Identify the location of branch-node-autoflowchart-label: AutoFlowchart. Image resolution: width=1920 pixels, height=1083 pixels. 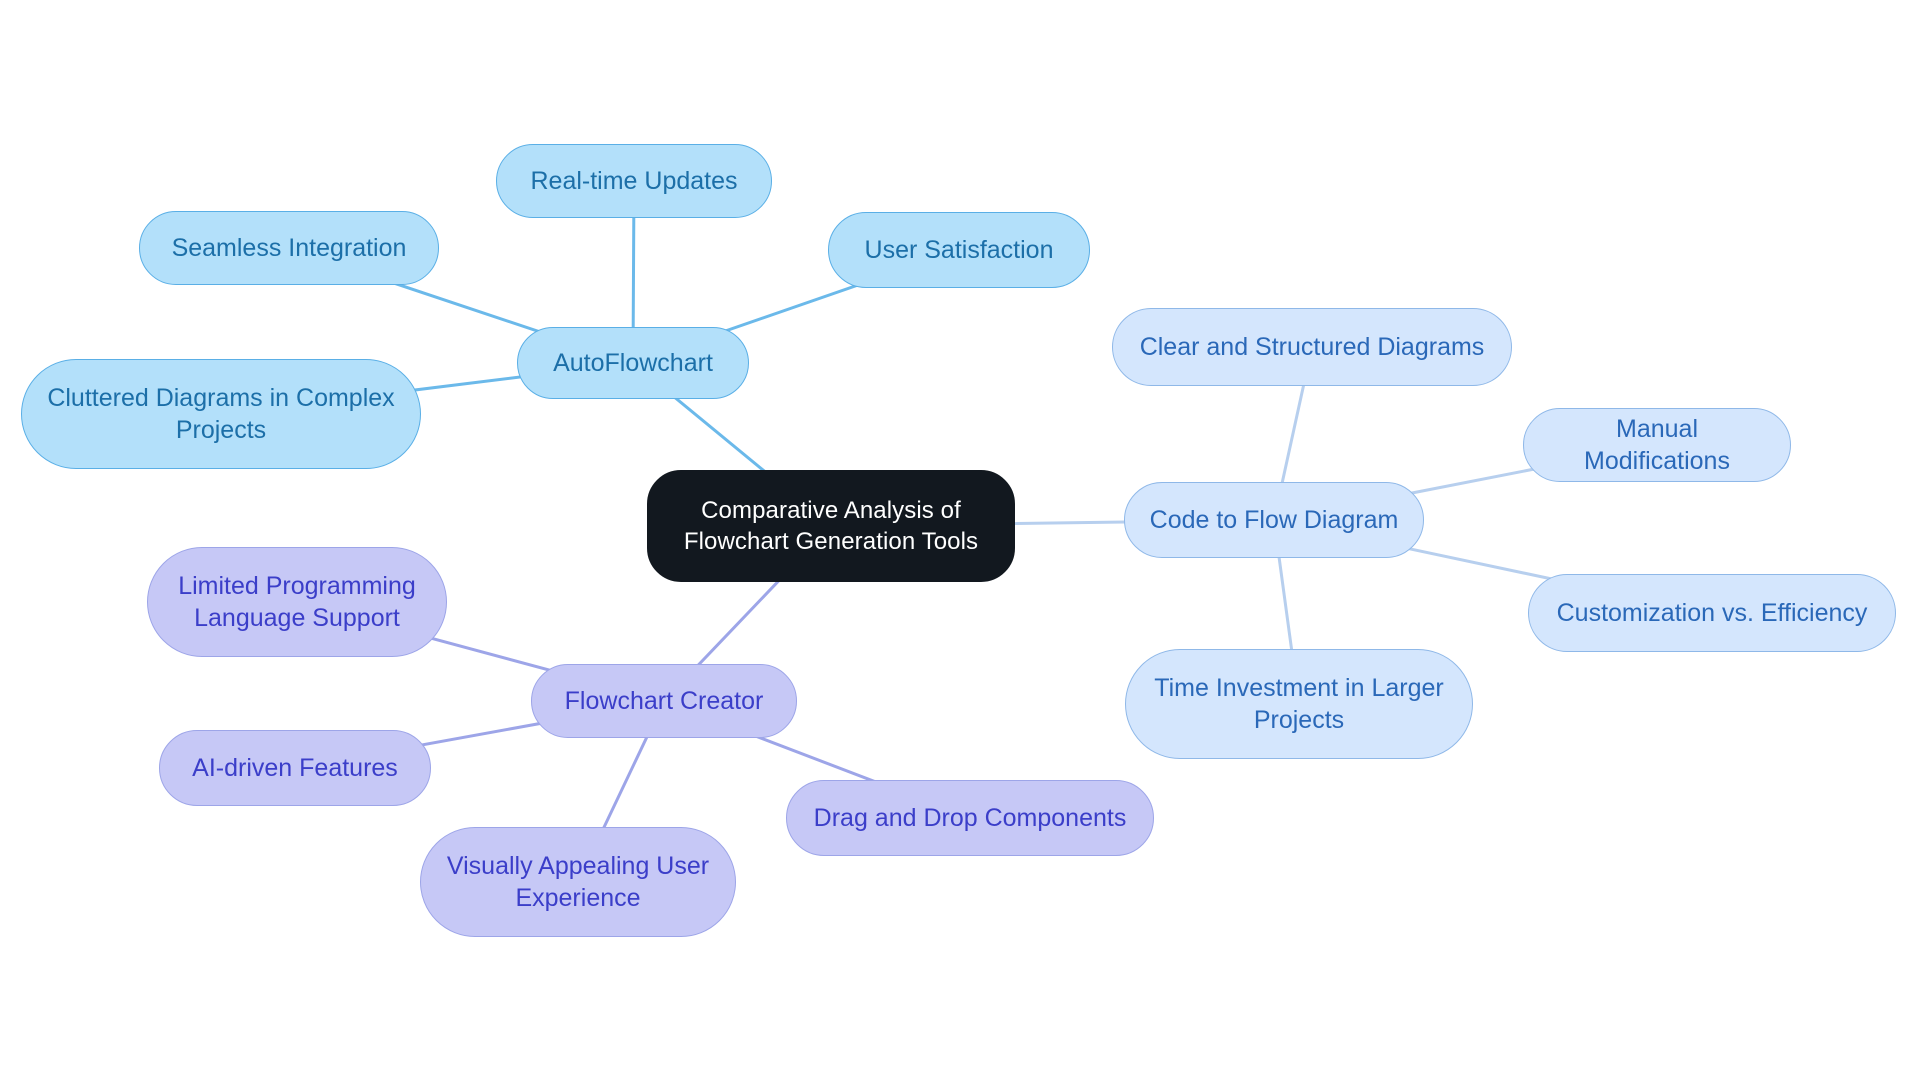
(633, 362).